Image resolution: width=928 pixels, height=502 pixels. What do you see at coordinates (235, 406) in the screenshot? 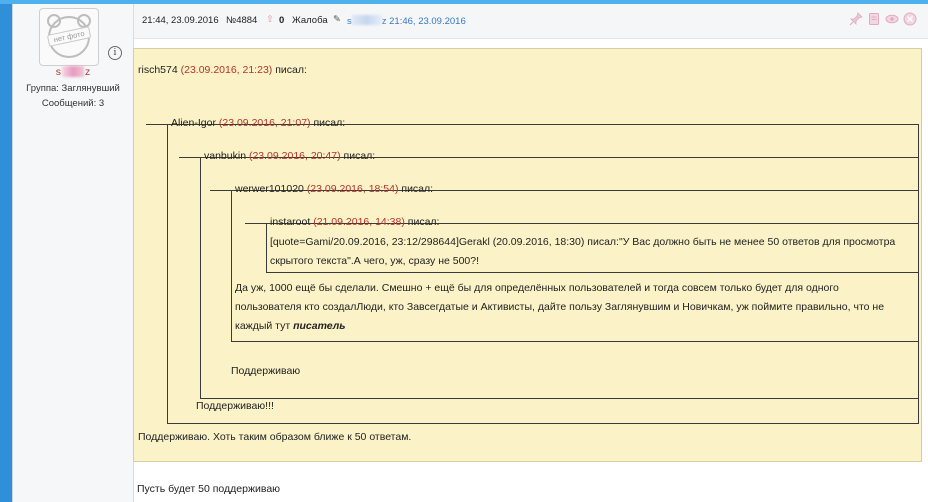
I see `quote-alien-text: Поддерживаю!!!` at bounding box center [235, 406].